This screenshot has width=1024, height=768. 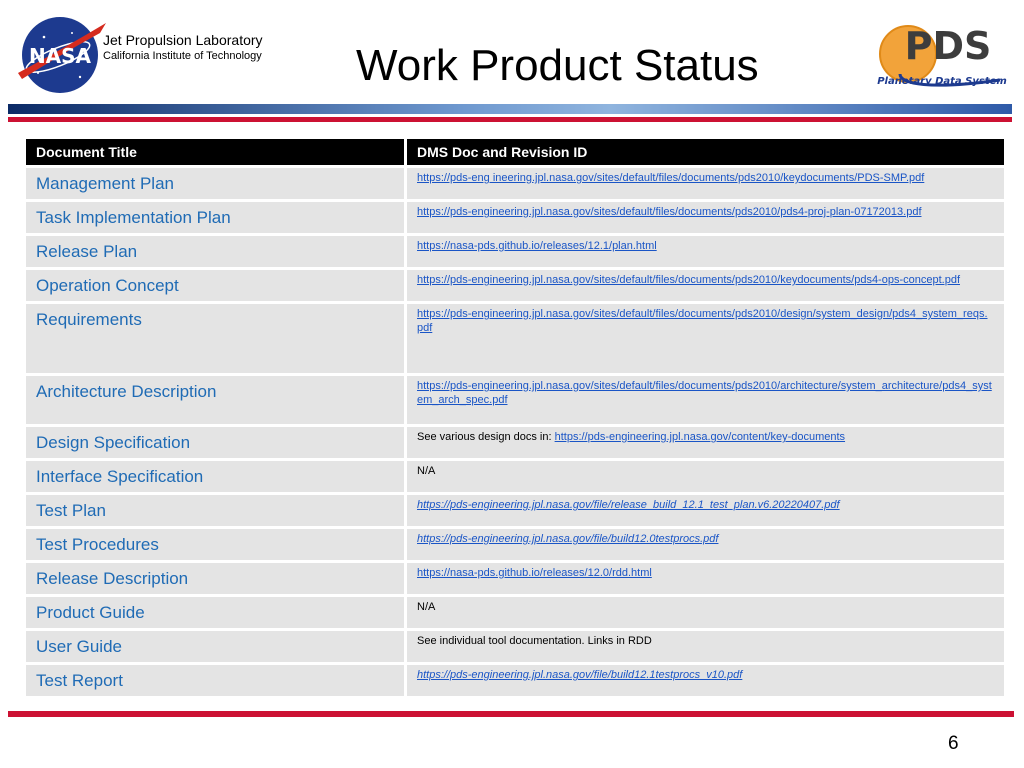 I want to click on doc-title: Product Guide, so click(x=90, y=612).